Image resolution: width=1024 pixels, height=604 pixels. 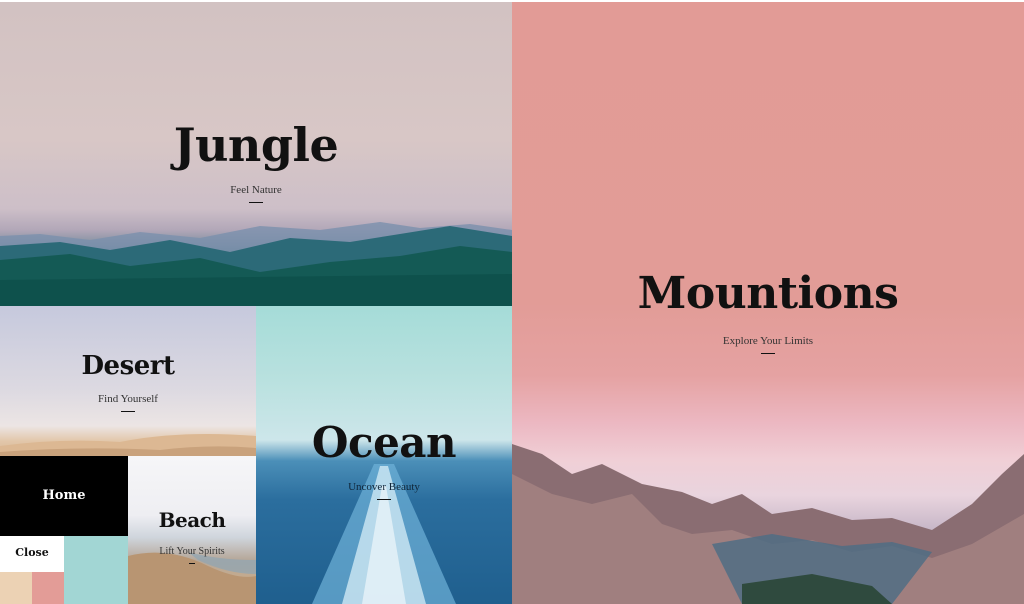 I want to click on ocean-subtitle: Uncover Beauty, so click(x=384, y=487).